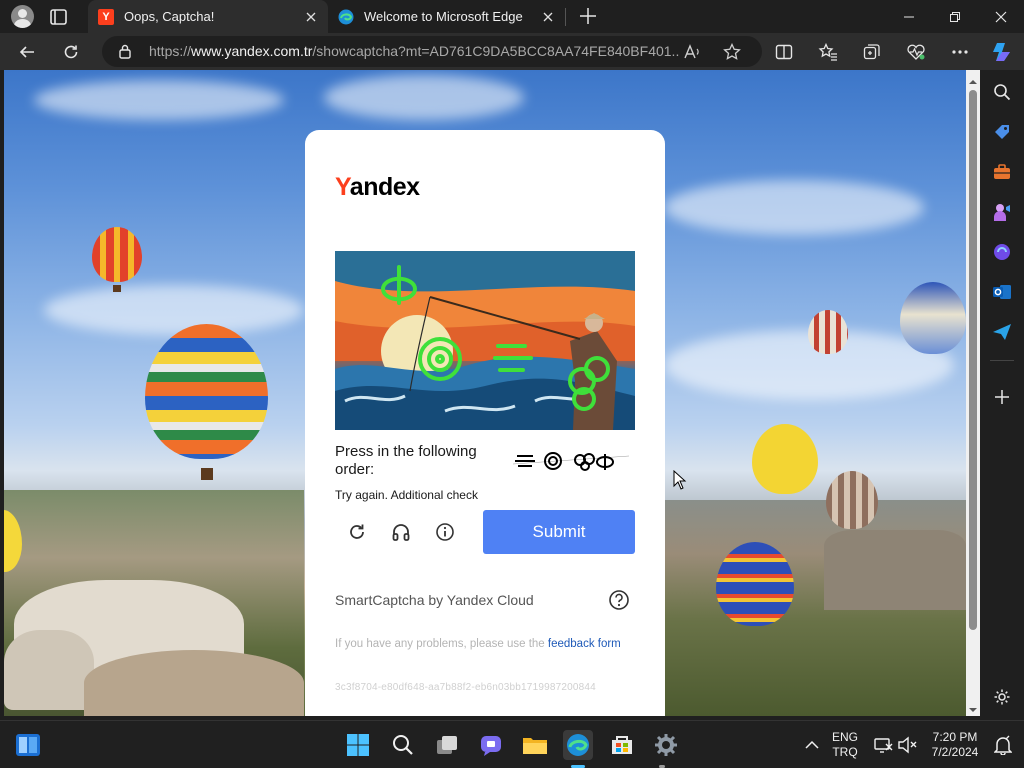  What do you see at coordinates (1002, 52) in the screenshot?
I see `copilot-icon` at bounding box center [1002, 52].